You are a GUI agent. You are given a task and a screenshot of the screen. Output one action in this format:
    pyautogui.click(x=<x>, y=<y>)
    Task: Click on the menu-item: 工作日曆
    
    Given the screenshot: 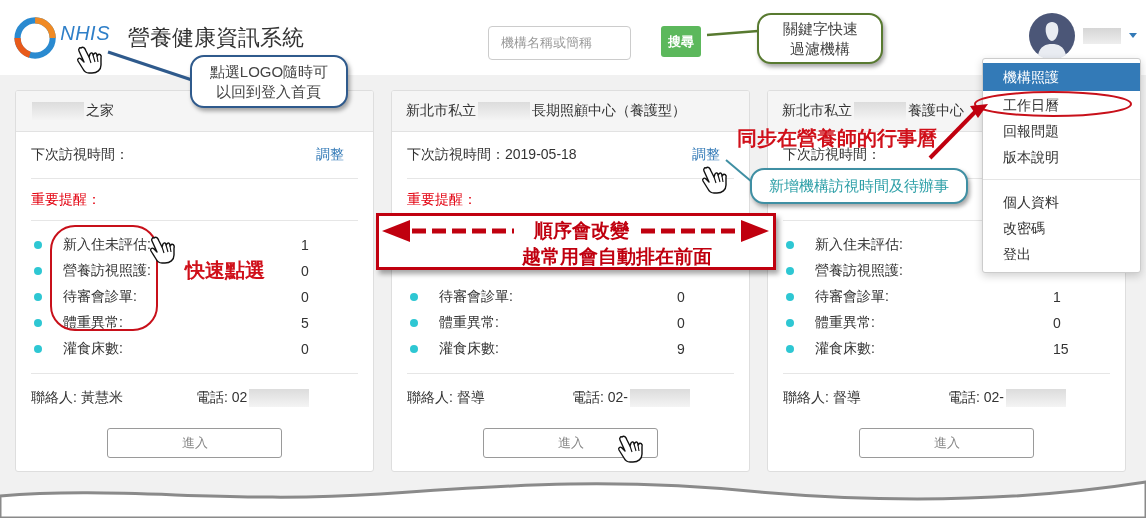 What is the action you would take?
    pyautogui.click(x=1061, y=105)
    